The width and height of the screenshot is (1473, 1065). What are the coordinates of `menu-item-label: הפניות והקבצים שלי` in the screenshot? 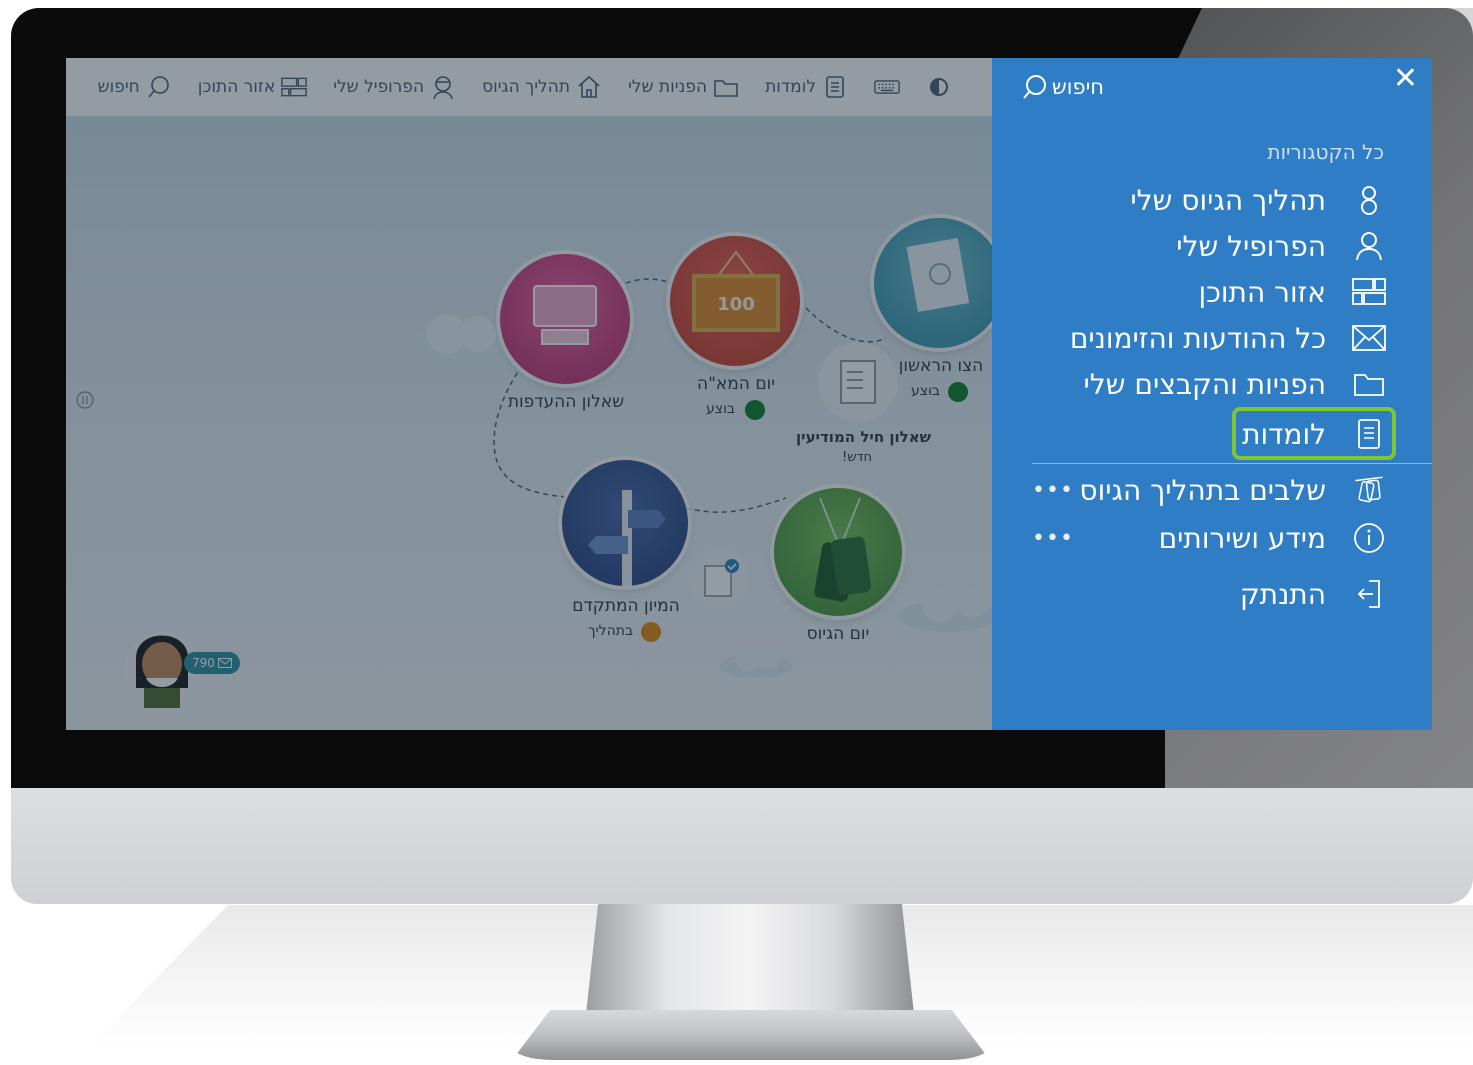 It's located at (1204, 384).